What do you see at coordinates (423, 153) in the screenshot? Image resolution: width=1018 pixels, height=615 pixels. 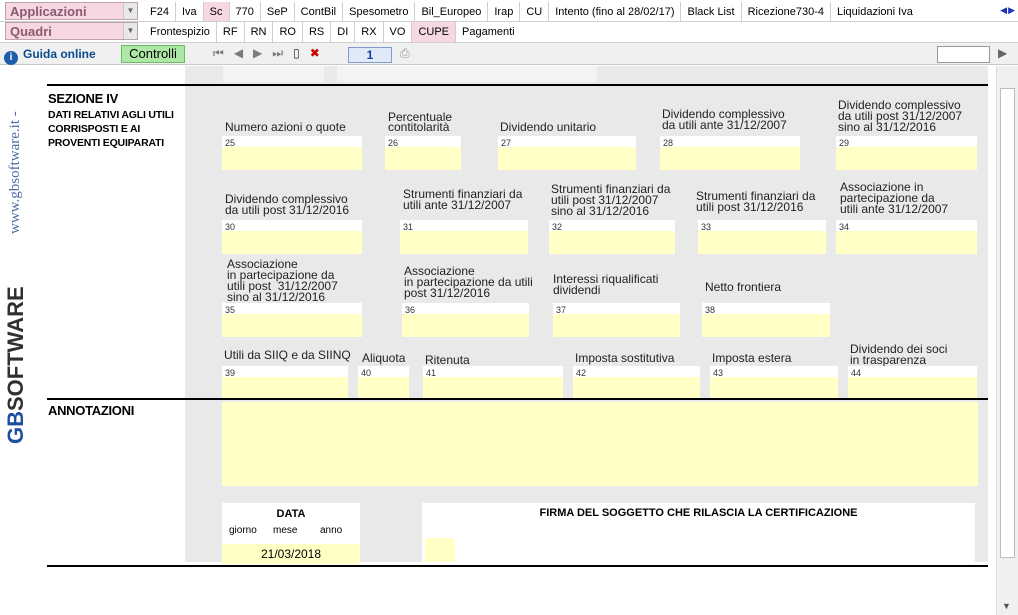 I see `field-26: 26` at bounding box center [423, 153].